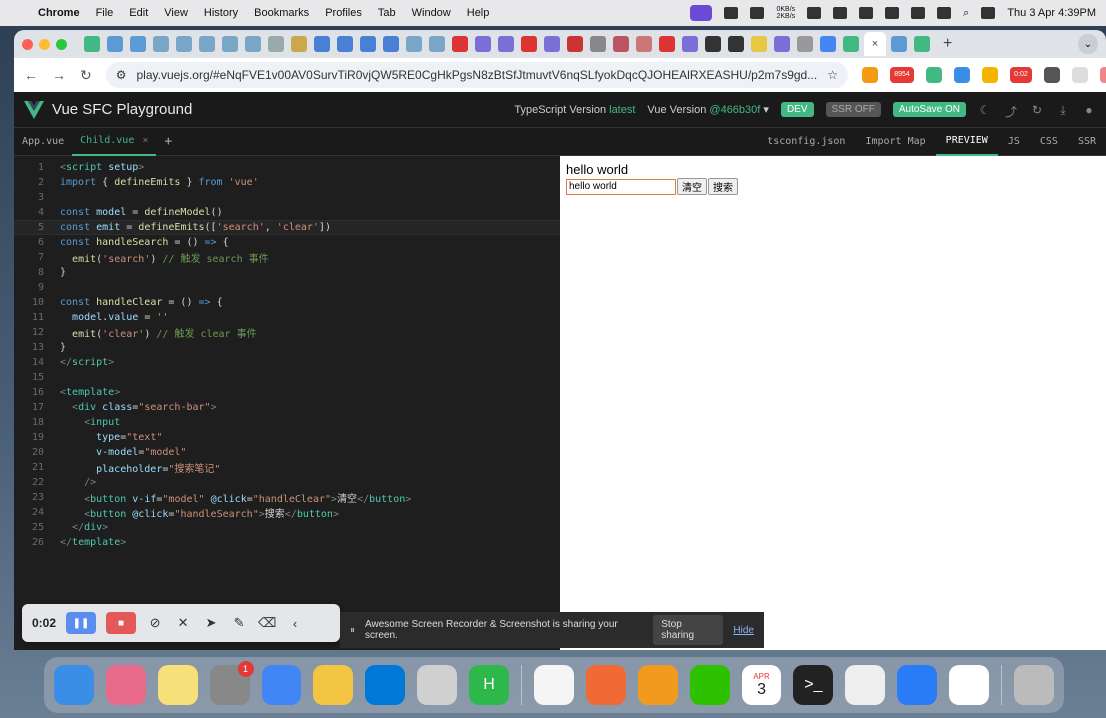  What do you see at coordinates (918, 13) in the screenshot?
I see `wifi-icon` at bounding box center [918, 13].